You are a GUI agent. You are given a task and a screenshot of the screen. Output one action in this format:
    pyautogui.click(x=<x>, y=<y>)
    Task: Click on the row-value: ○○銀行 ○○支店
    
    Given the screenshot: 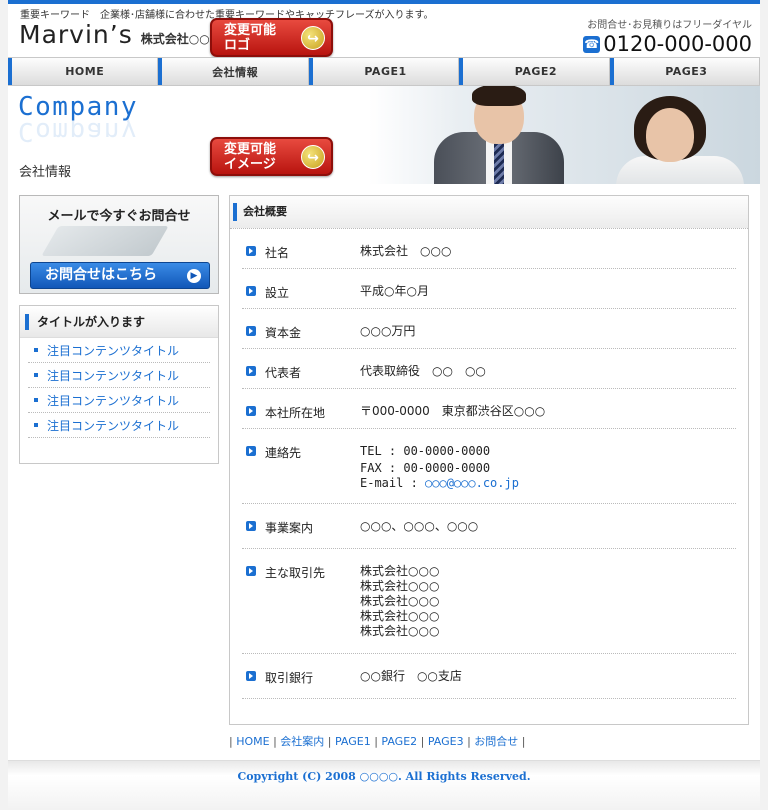 What is the action you would take?
    pyautogui.click(x=411, y=676)
    